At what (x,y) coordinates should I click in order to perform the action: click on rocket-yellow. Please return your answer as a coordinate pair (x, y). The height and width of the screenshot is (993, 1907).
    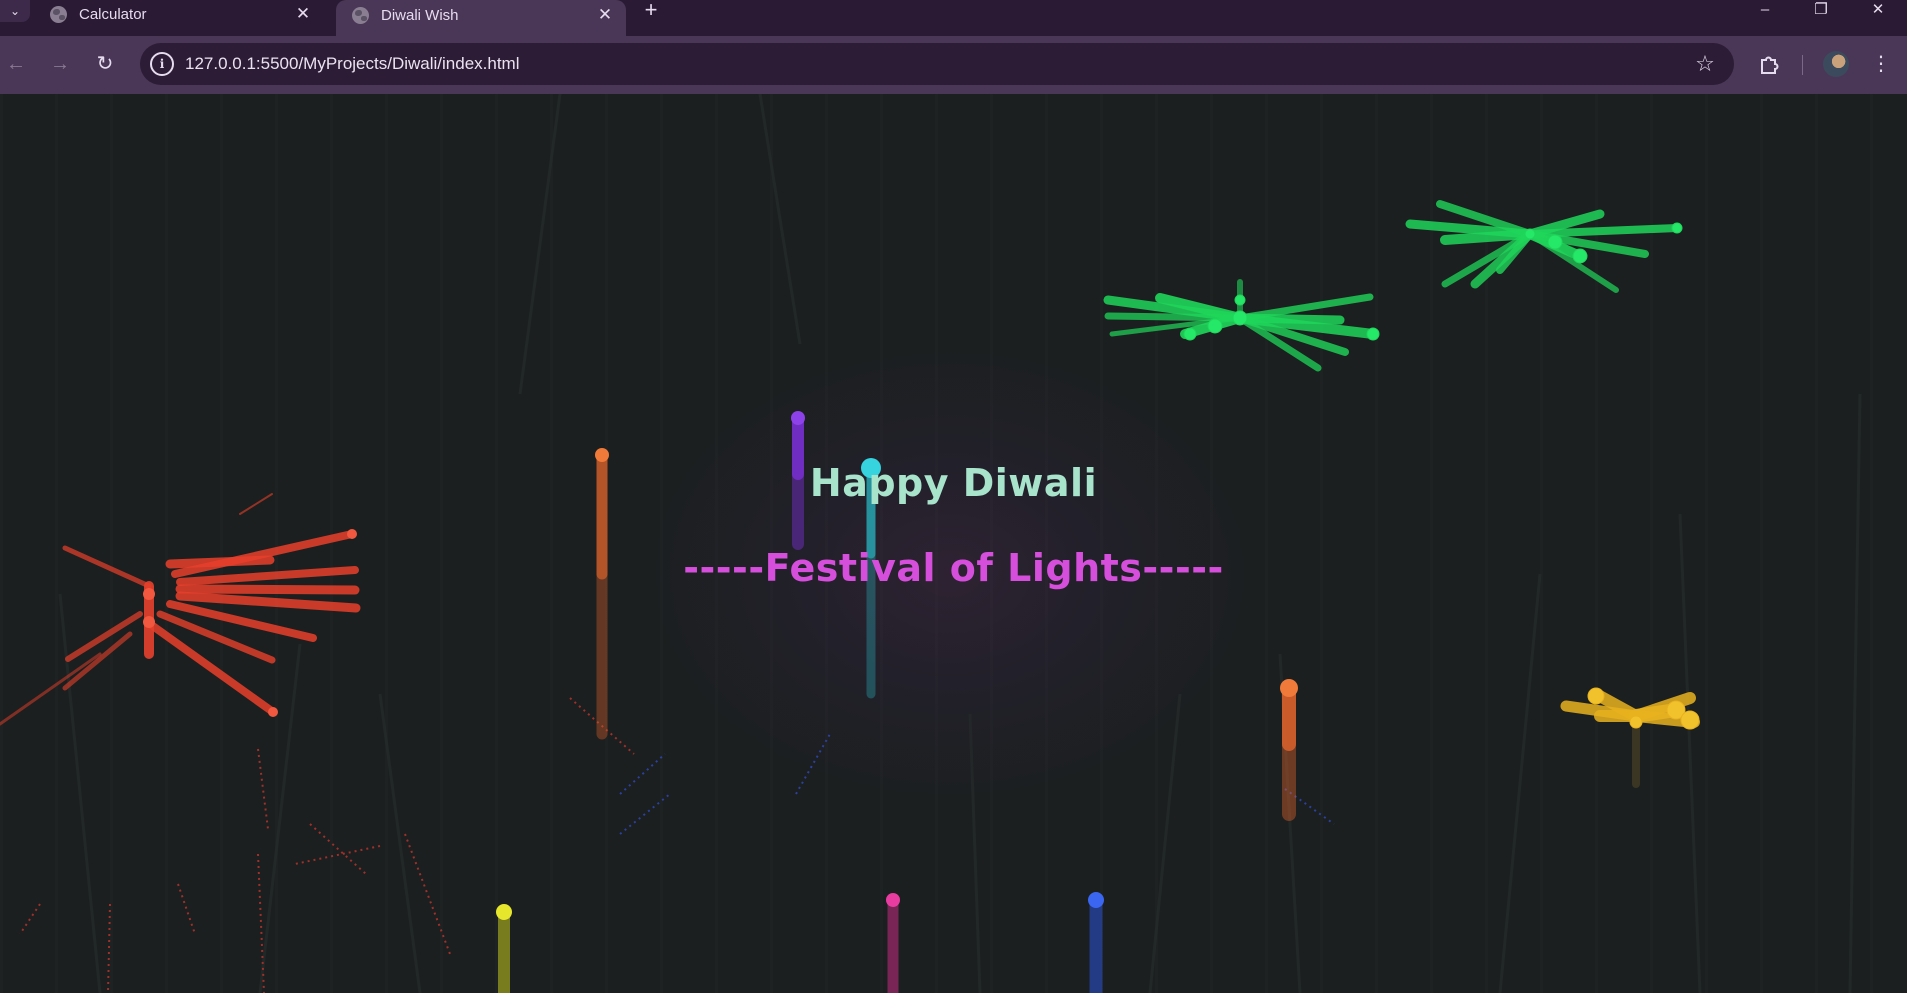
    Looking at the image, I should click on (504, 948).